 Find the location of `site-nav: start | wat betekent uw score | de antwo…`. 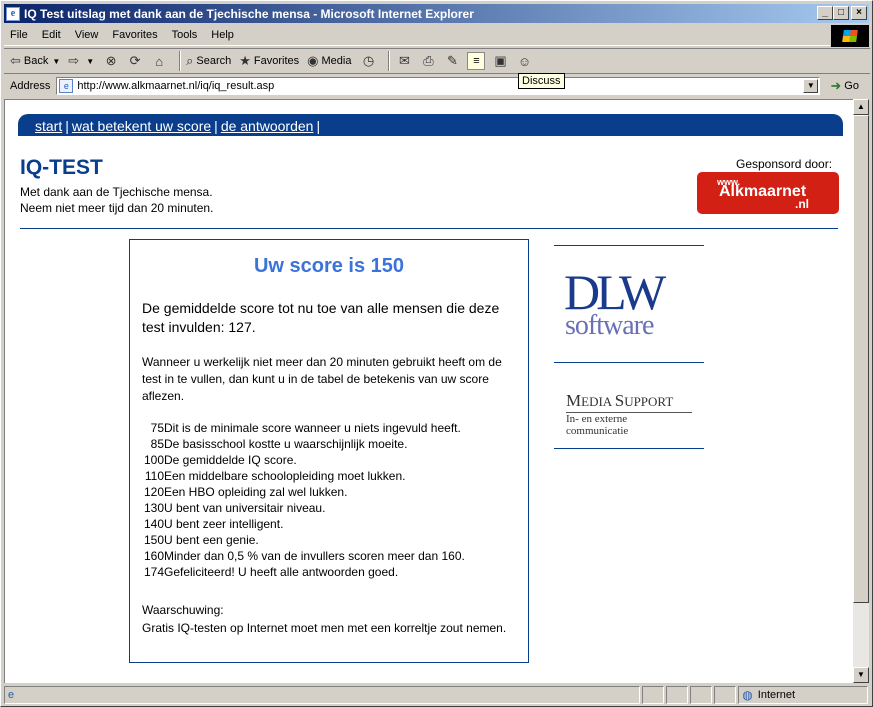

site-nav: start | wat betekent uw score | de antwo… is located at coordinates (430, 125).